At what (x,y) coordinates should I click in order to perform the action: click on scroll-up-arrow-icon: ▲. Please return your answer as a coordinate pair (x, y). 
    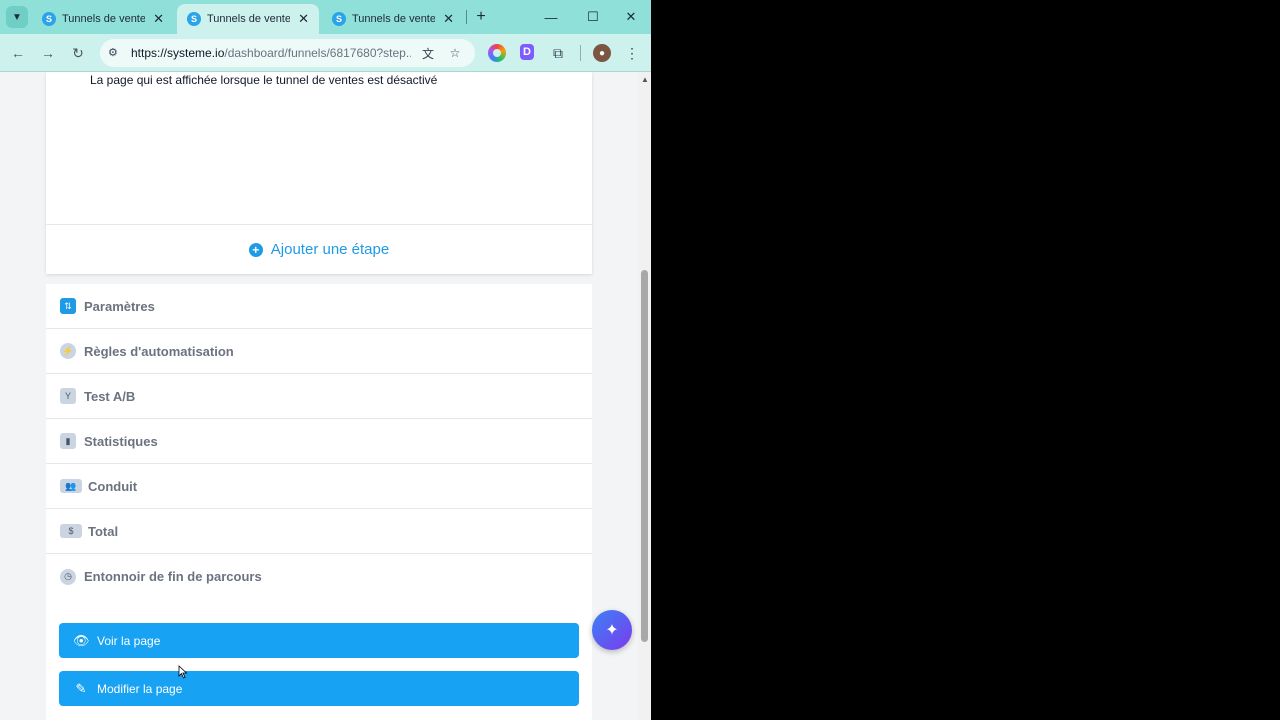
    Looking at the image, I should click on (645, 79).